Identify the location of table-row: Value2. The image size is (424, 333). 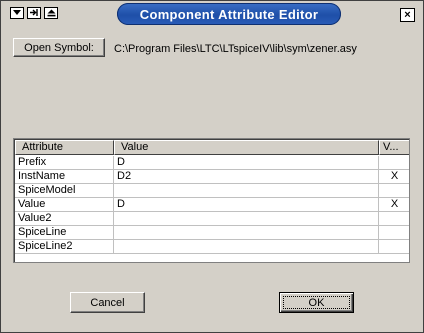
(212, 219).